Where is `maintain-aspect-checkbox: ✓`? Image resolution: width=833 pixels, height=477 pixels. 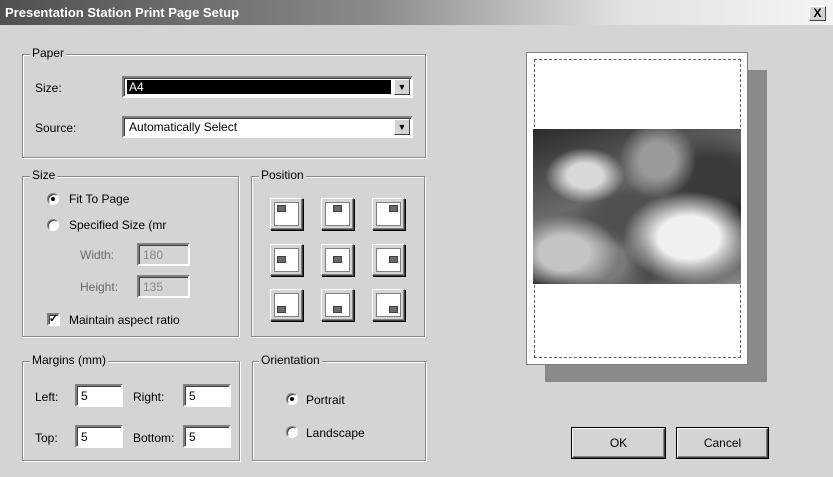
maintain-aspect-checkbox: ✓ is located at coordinates (53, 319).